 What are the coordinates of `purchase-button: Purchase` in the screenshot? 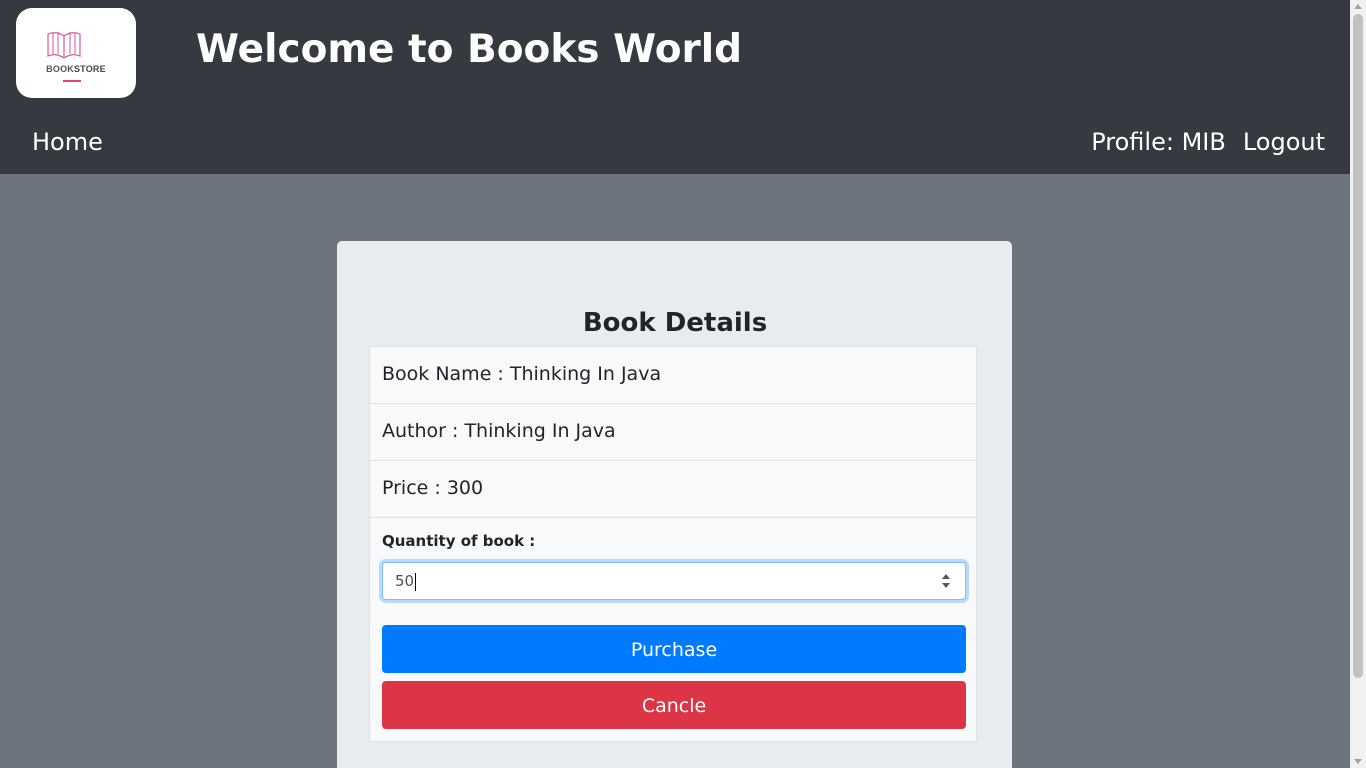 It's located at (674, 649).